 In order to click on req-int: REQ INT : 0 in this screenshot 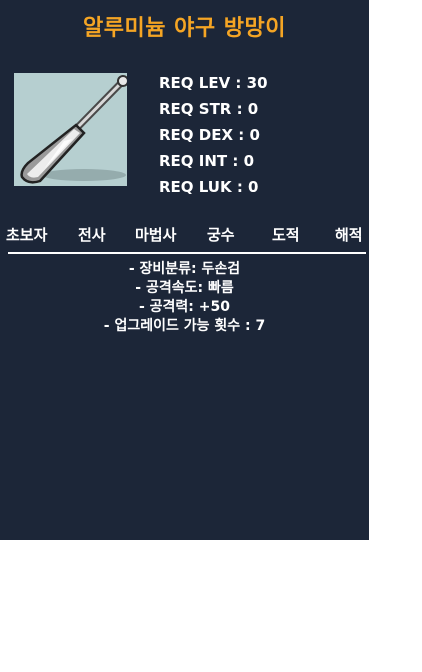, I will do `click(207, 161)`.